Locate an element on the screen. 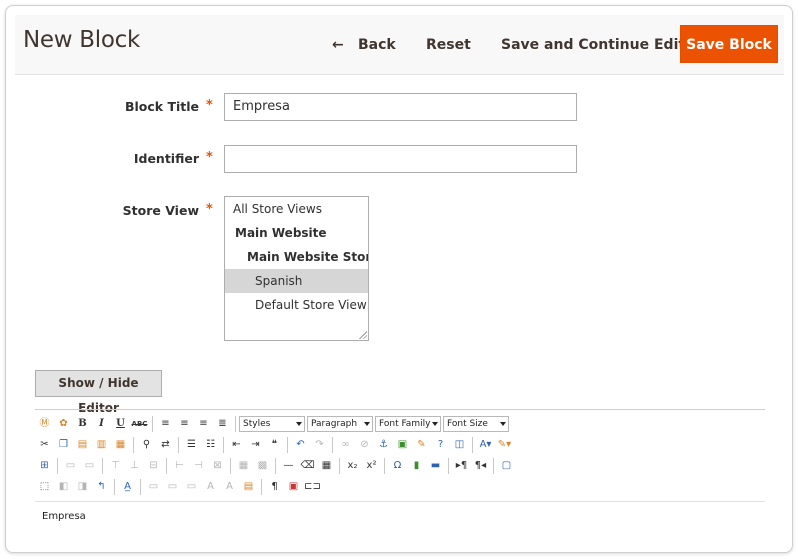 Image resolution: width=798 pixels, height=559 pixels. ins-icon: A is located at coordinates (230, 487).